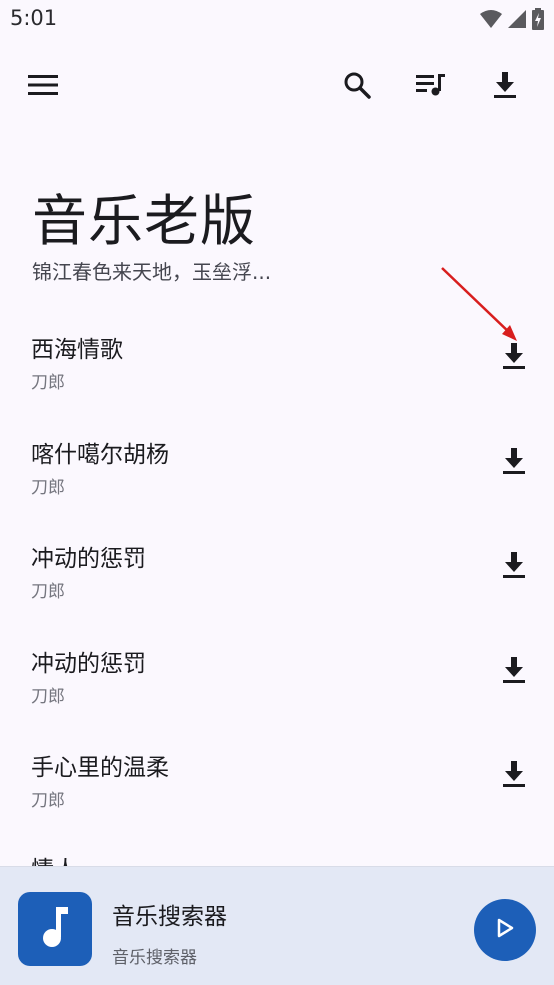 The image size is (554, 985). Describe the element at coordinates (100, 768) in the screenshot. I see `song-title: 手心里的温柔` at that location.